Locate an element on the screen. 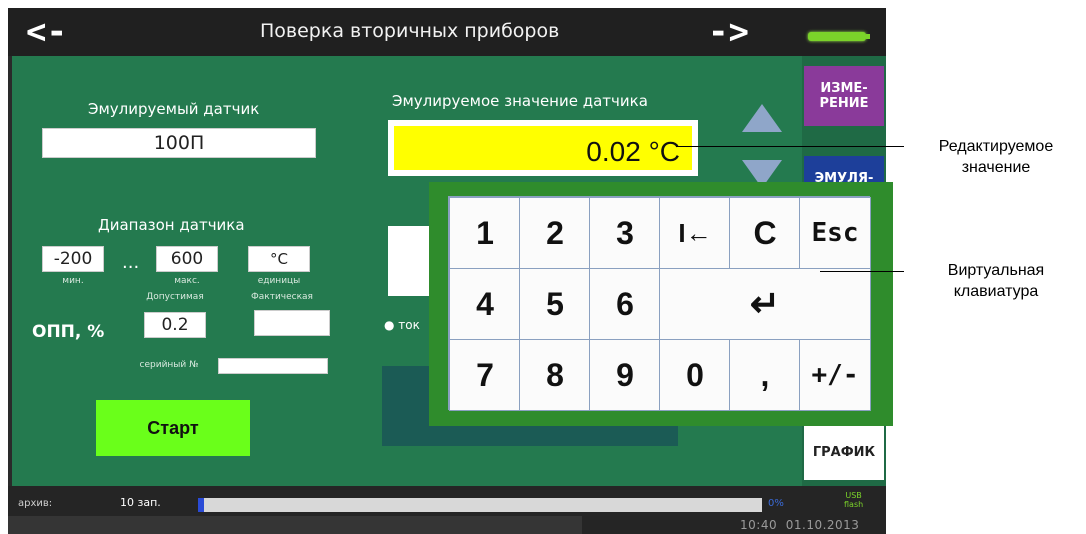  emulated-value-text: 0.02 °C is located at coordinates (633, 151).